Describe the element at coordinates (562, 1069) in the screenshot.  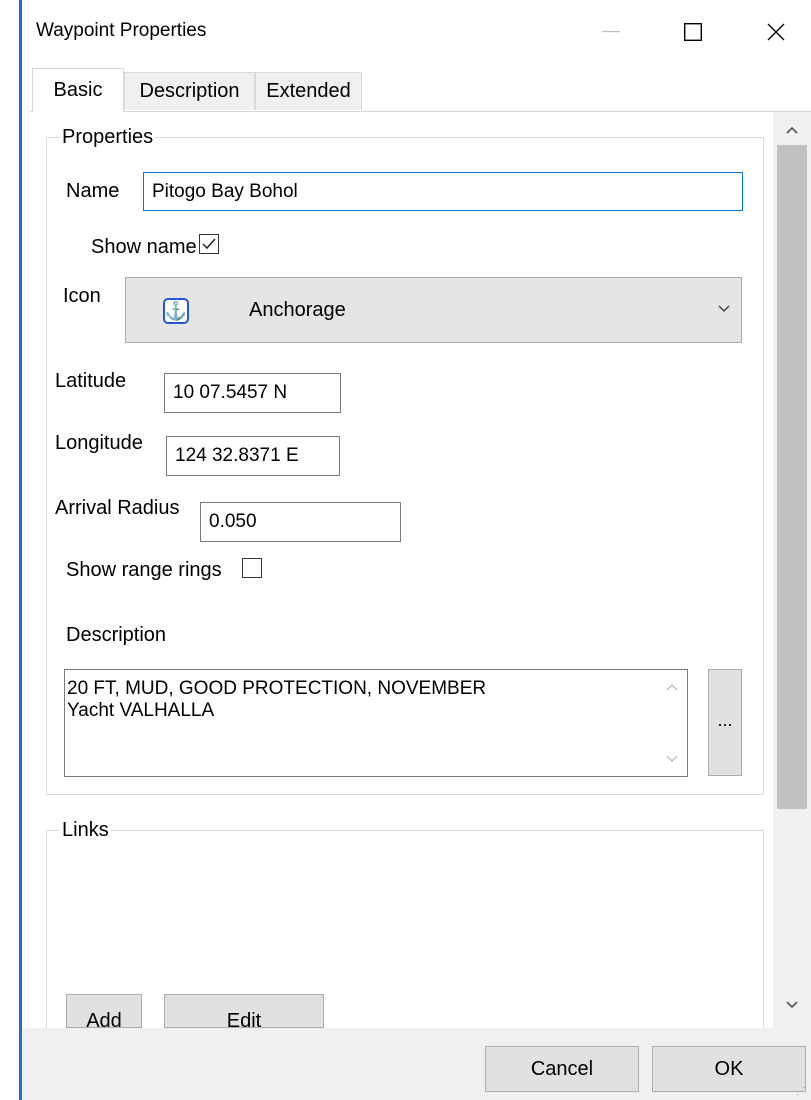
I see `cancel-button: Cancel` at that location.